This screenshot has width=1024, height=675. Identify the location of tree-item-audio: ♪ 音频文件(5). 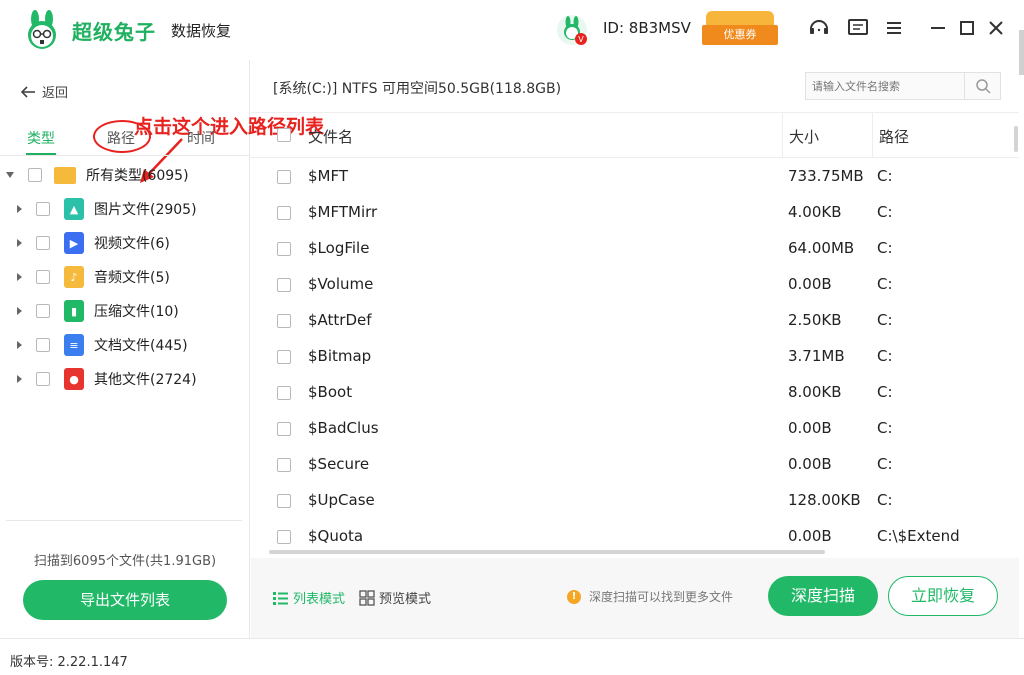
(125, 277).